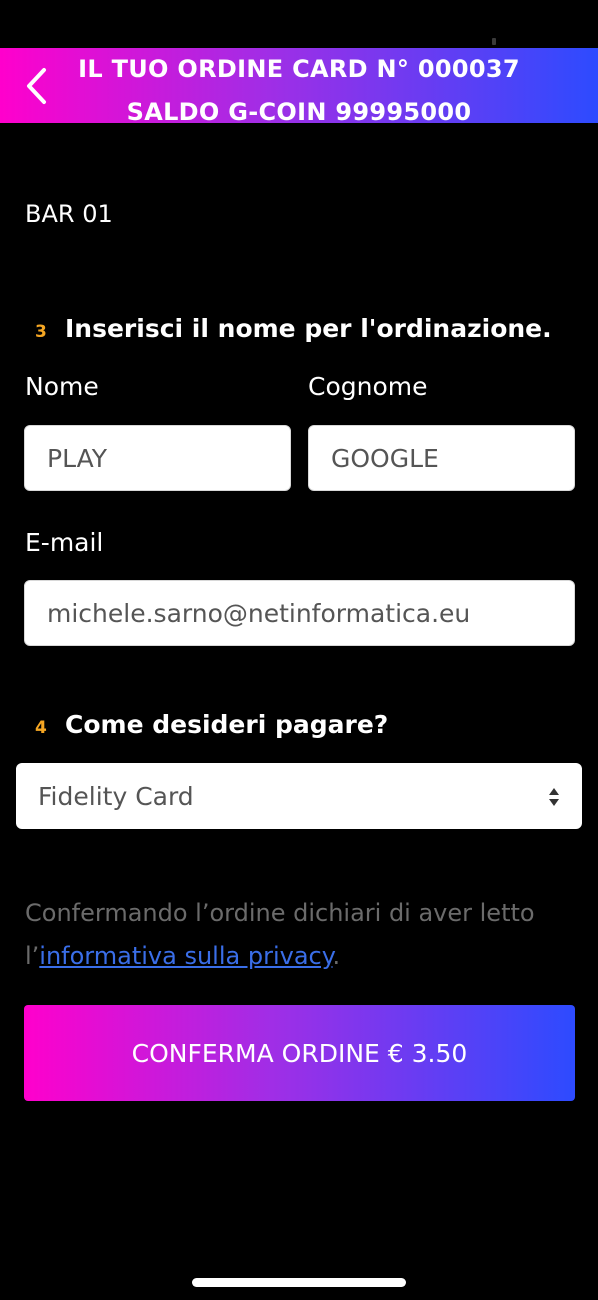  What do you see at coordinates (41, 332) in the screenshot?
I see `step-number: 3` at bounding box center [41, 332].